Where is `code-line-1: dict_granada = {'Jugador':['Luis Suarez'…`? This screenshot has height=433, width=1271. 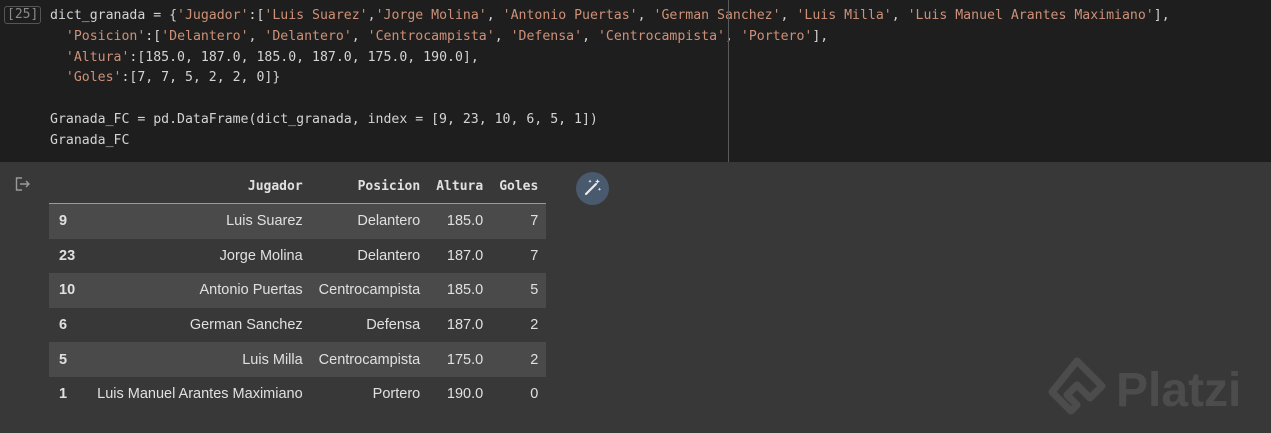
code-line-1: dict_granada = {'Jugador':['Luis Suarez'… is located at coordinates (610, 15).